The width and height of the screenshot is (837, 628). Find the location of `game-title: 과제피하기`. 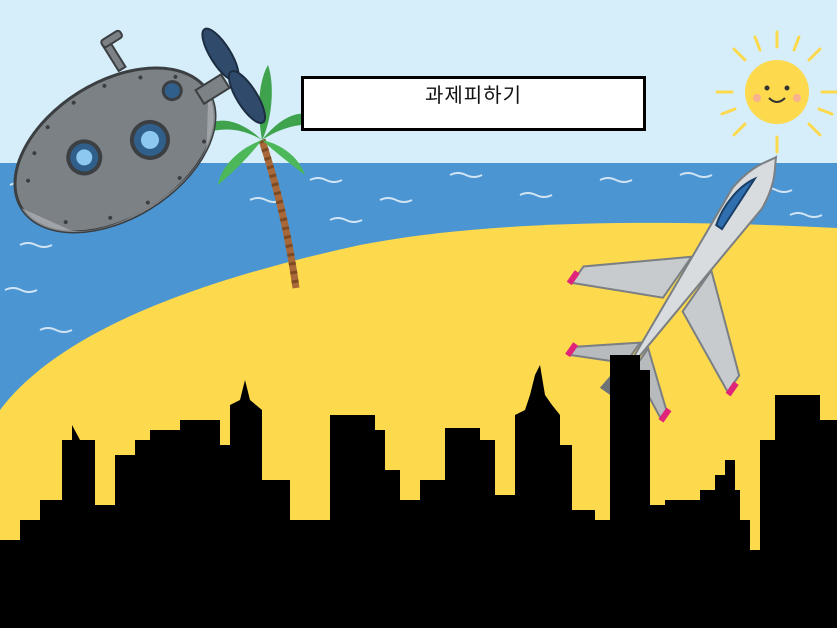

game-title: 과제피하기 is located at coordinates (473, 95).